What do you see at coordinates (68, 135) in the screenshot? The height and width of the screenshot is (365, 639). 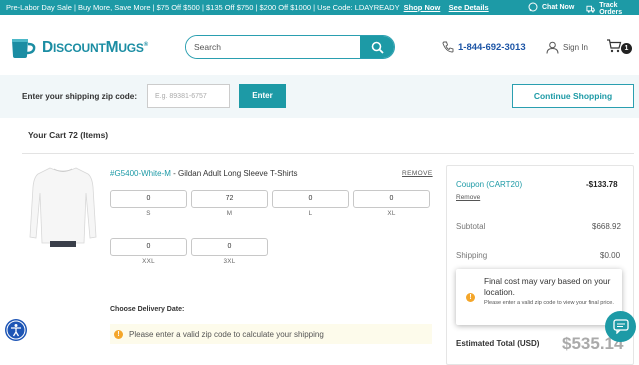 I see `cart-title: Your Cart 72 (Items)` at bounding box center [68, 135].